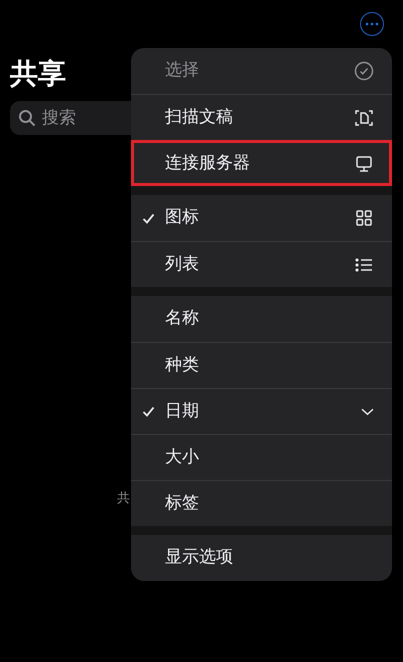  I want to click on more-button, so click(372, 24).